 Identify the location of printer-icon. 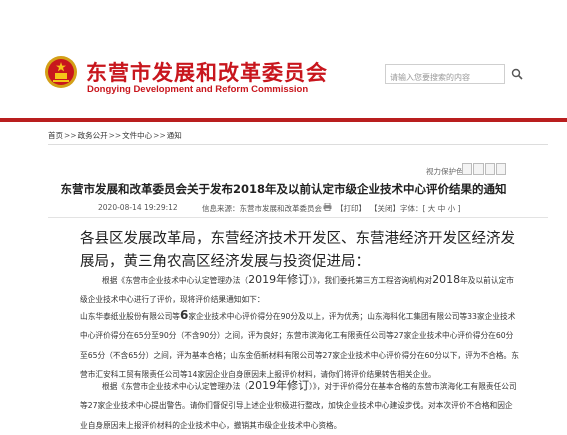
(327, 207).